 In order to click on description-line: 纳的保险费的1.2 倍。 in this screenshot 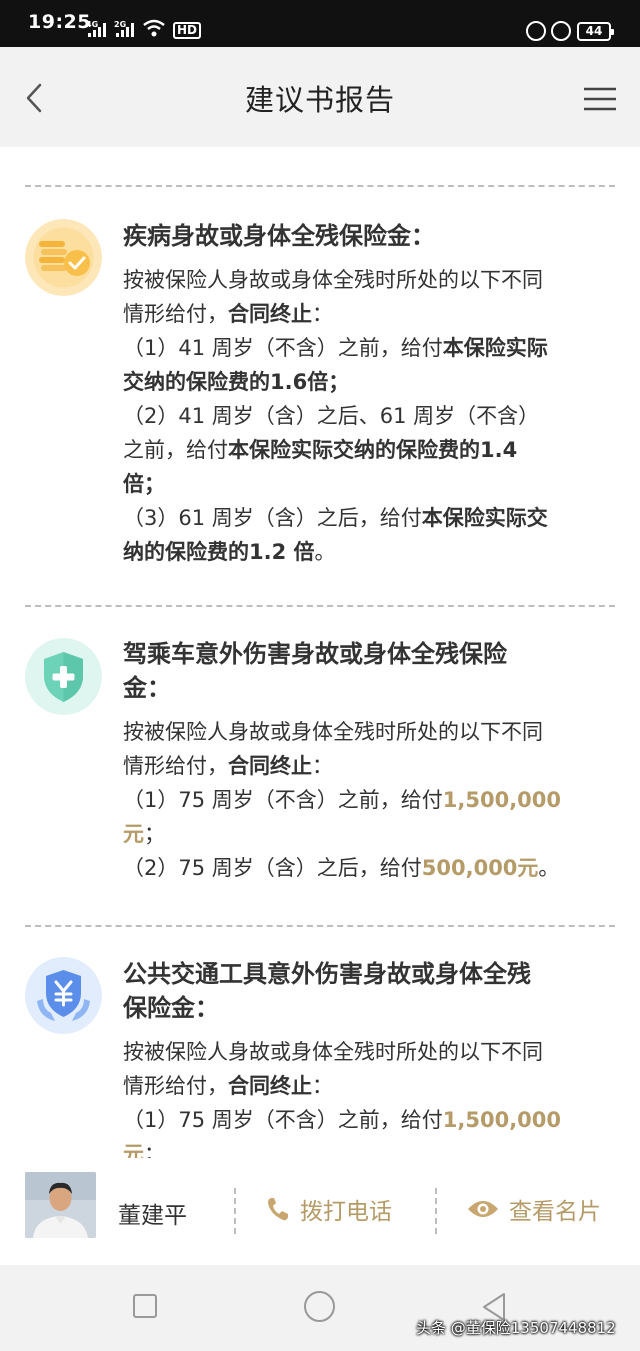, I will do `click(363, 552)`.